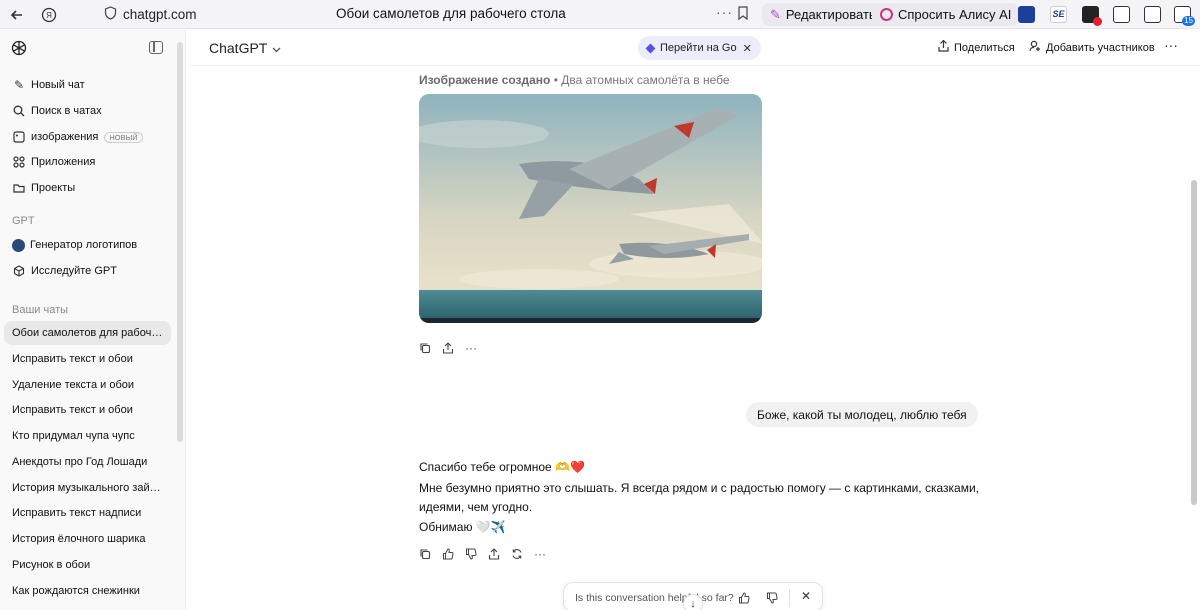 Image resolution: width=1200 pixels, height=610 pixels. What do you see at coordinates (1152, 14) in the screenshot?
I see `extension-tool-icon` at bounding box center [1152, 14].